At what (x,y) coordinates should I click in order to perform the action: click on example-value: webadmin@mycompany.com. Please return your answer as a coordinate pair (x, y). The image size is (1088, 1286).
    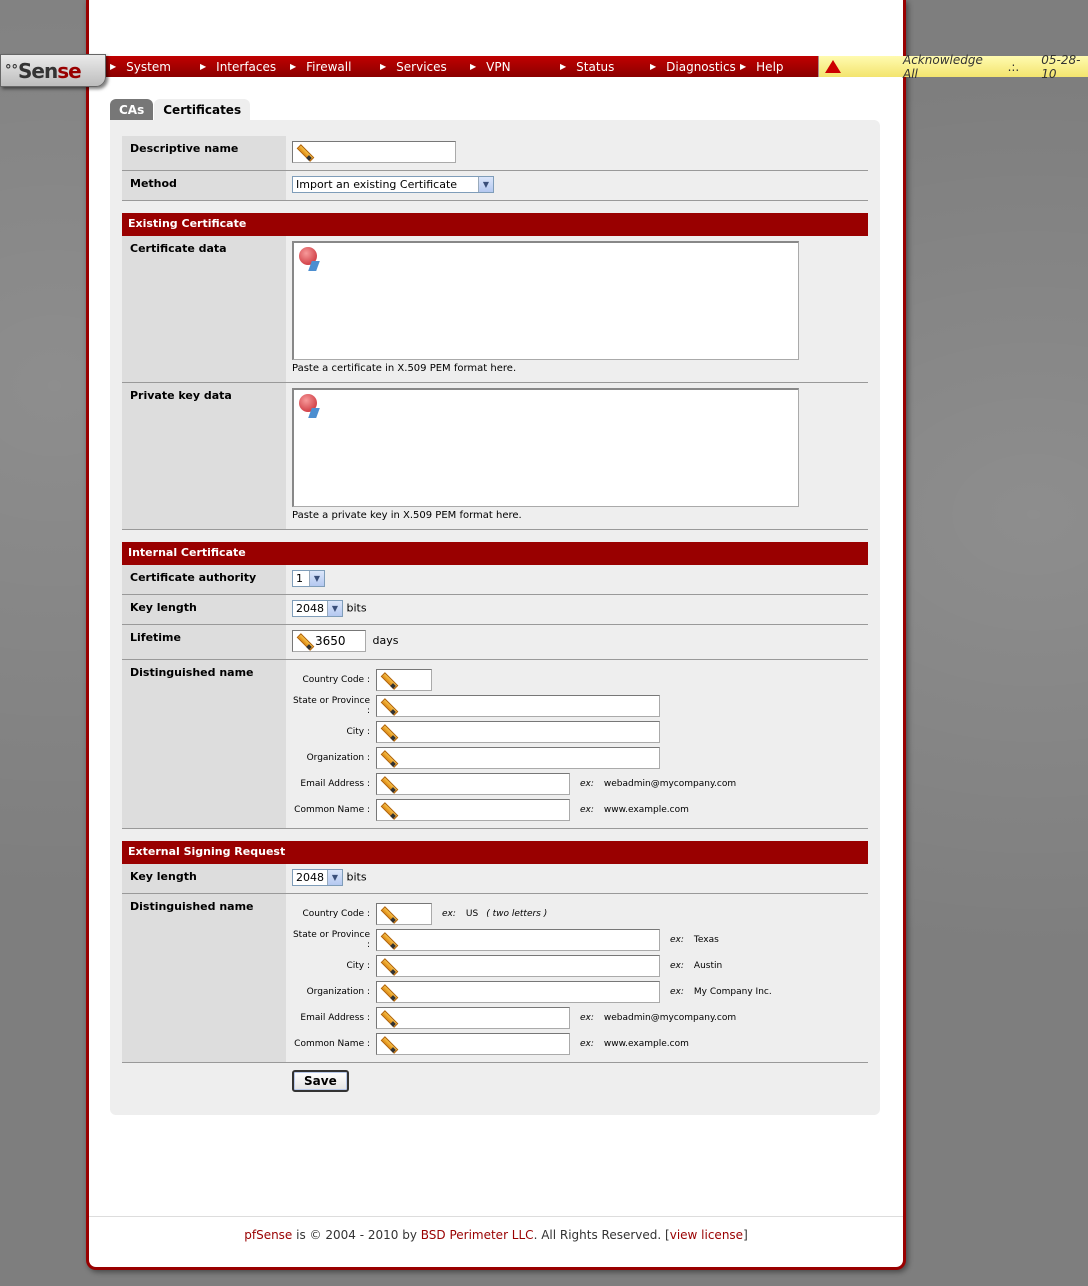
    Looking at the image, I should click on (670, 784).